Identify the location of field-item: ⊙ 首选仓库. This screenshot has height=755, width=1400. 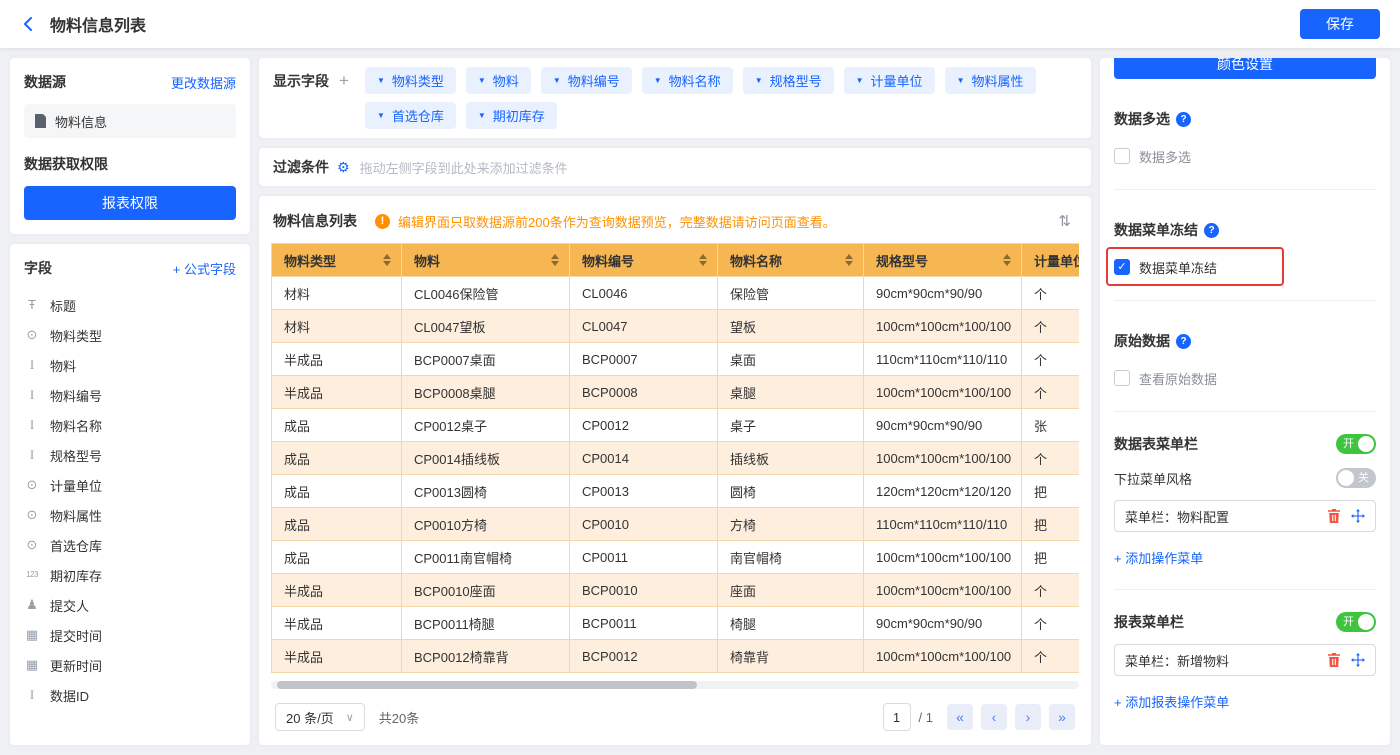
(130, 545).